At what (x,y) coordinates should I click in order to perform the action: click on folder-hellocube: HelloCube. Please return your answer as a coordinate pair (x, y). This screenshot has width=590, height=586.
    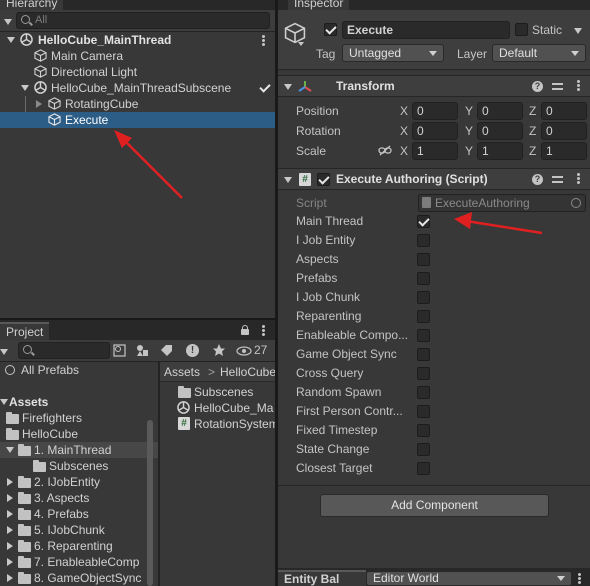
    Looking at the image, I should click on (79, 434).